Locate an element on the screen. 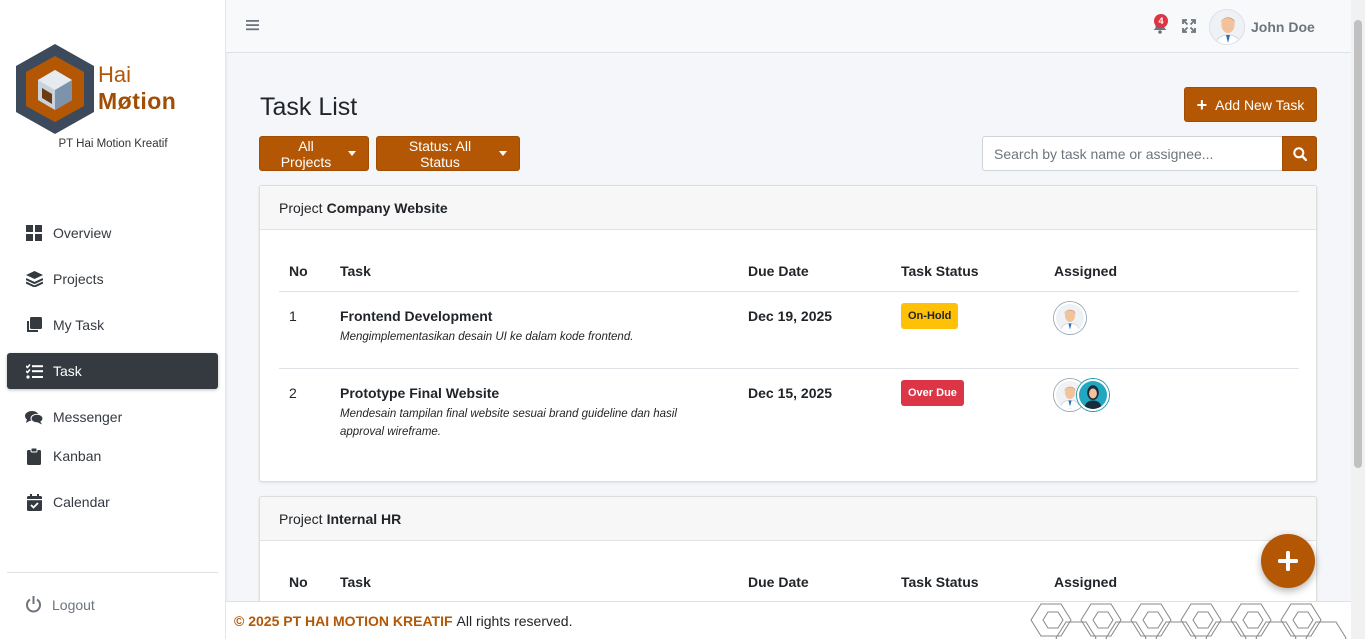  brand-line-2: Møtion is located at coordinates (137, 101).